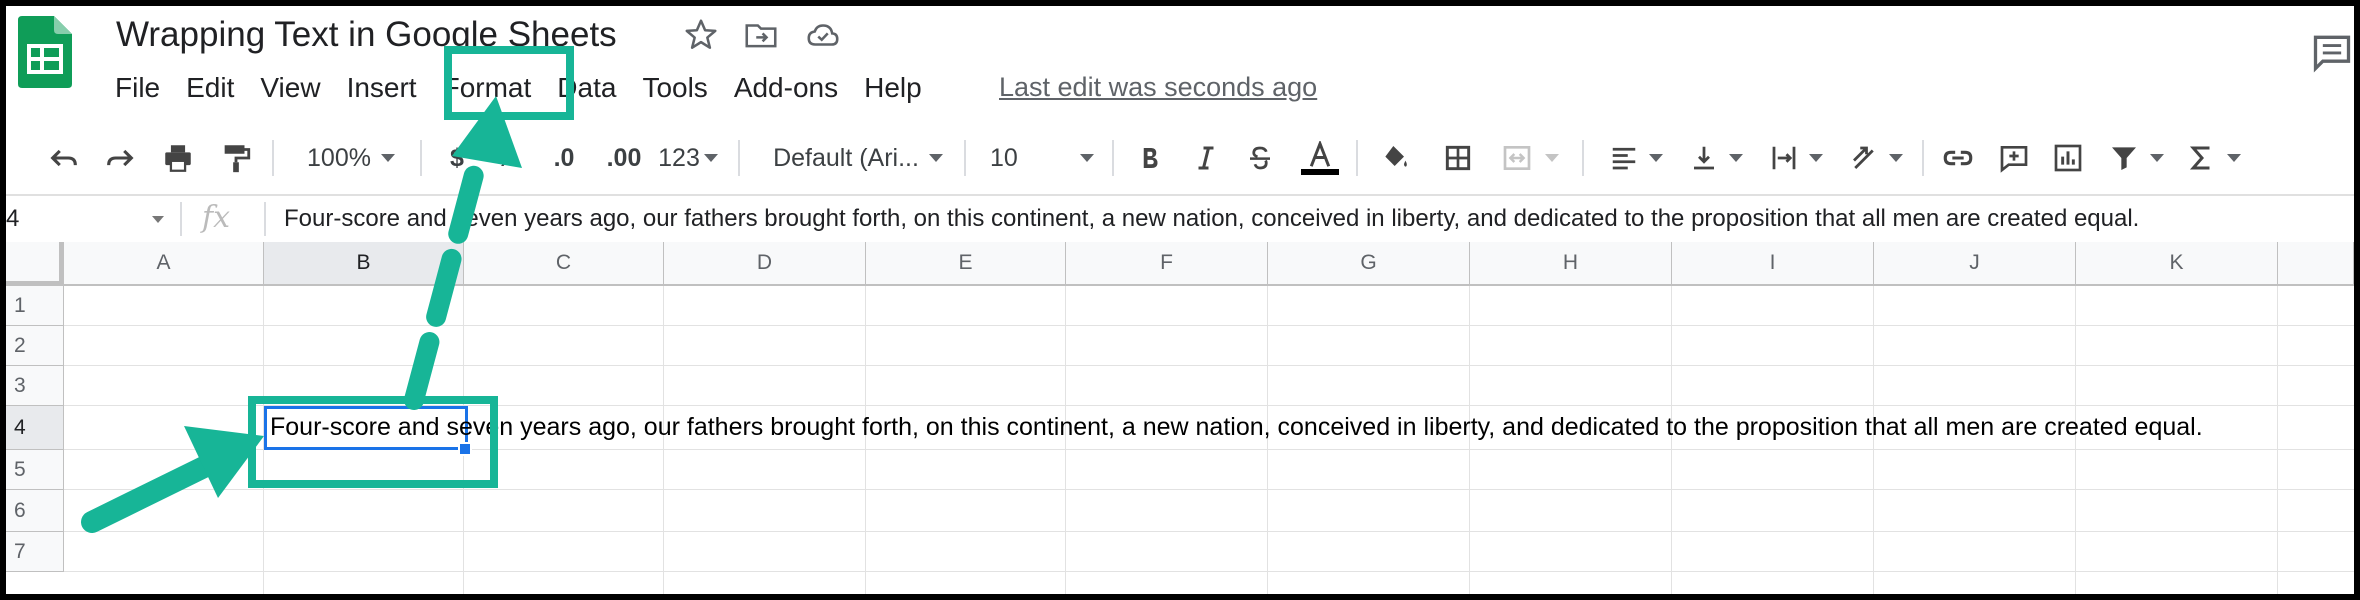 The width and height of the screenshot is (2360, 600). I want to click on format-currency-button: $, so click(457, 158).